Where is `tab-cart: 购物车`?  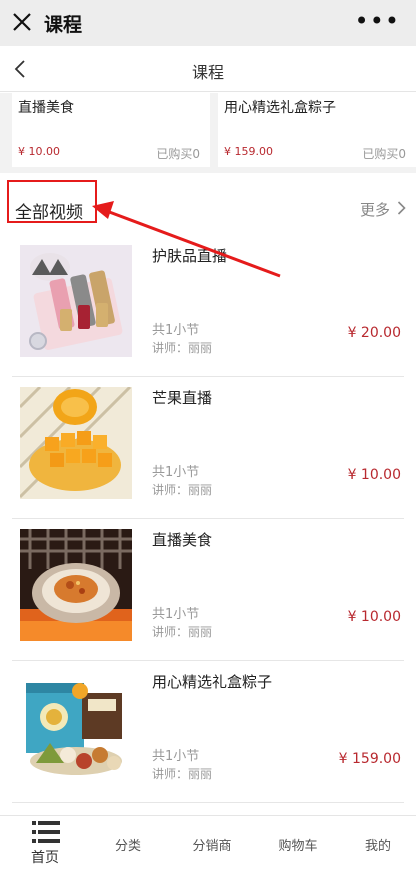 tab-cart: 购物车 is located at coordinates (298, 844).